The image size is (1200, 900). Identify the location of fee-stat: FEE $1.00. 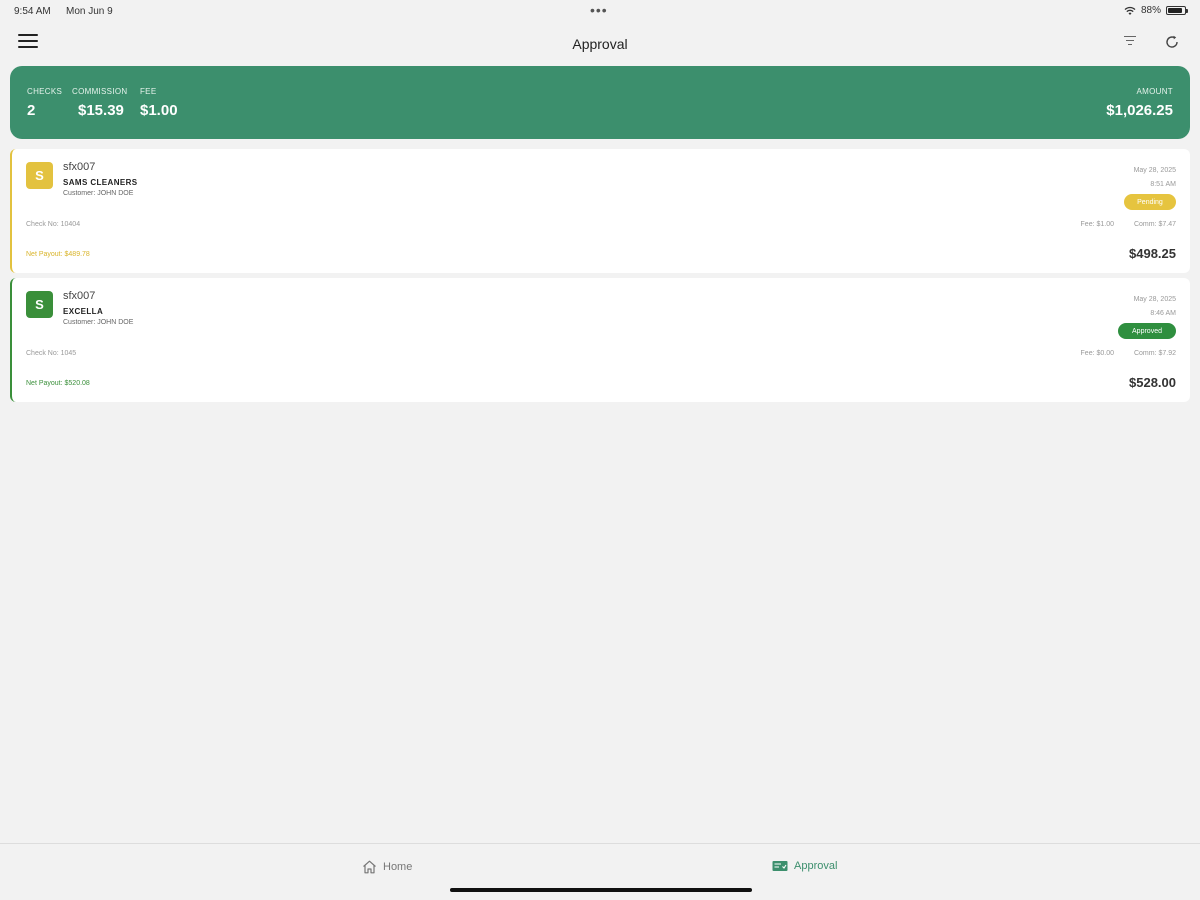
(159, 103).